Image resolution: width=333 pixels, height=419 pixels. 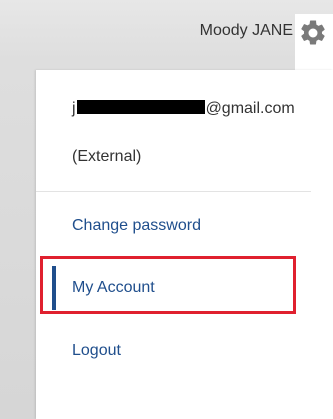 I want to click on user-name: Moody JANE, so click(x=246, y=31).